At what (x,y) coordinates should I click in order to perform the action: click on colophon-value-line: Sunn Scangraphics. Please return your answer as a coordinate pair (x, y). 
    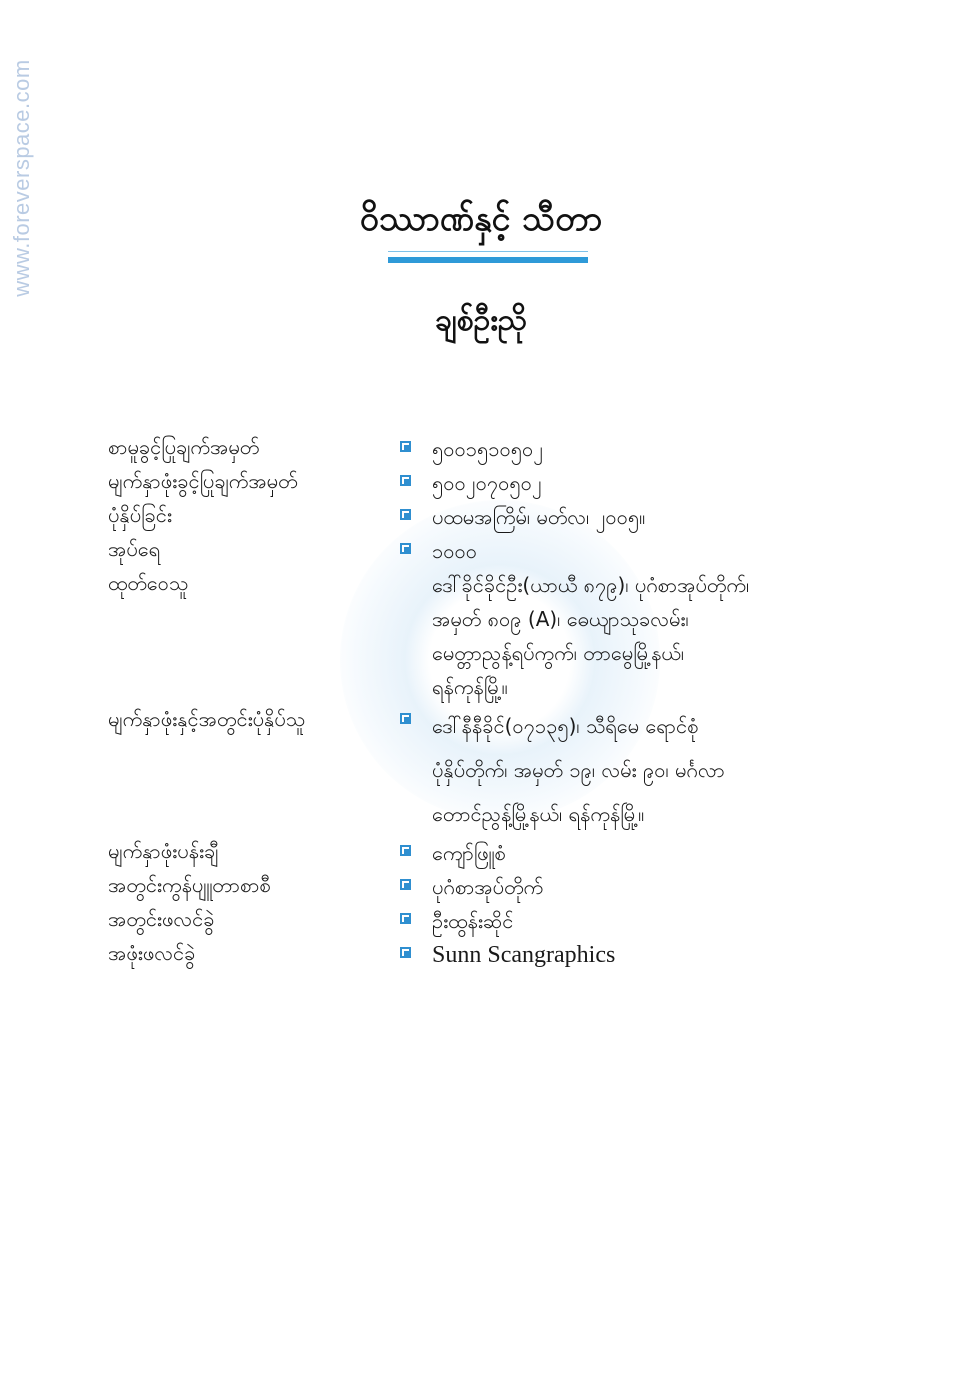
    Looking at the image, I should click on (524, 955).